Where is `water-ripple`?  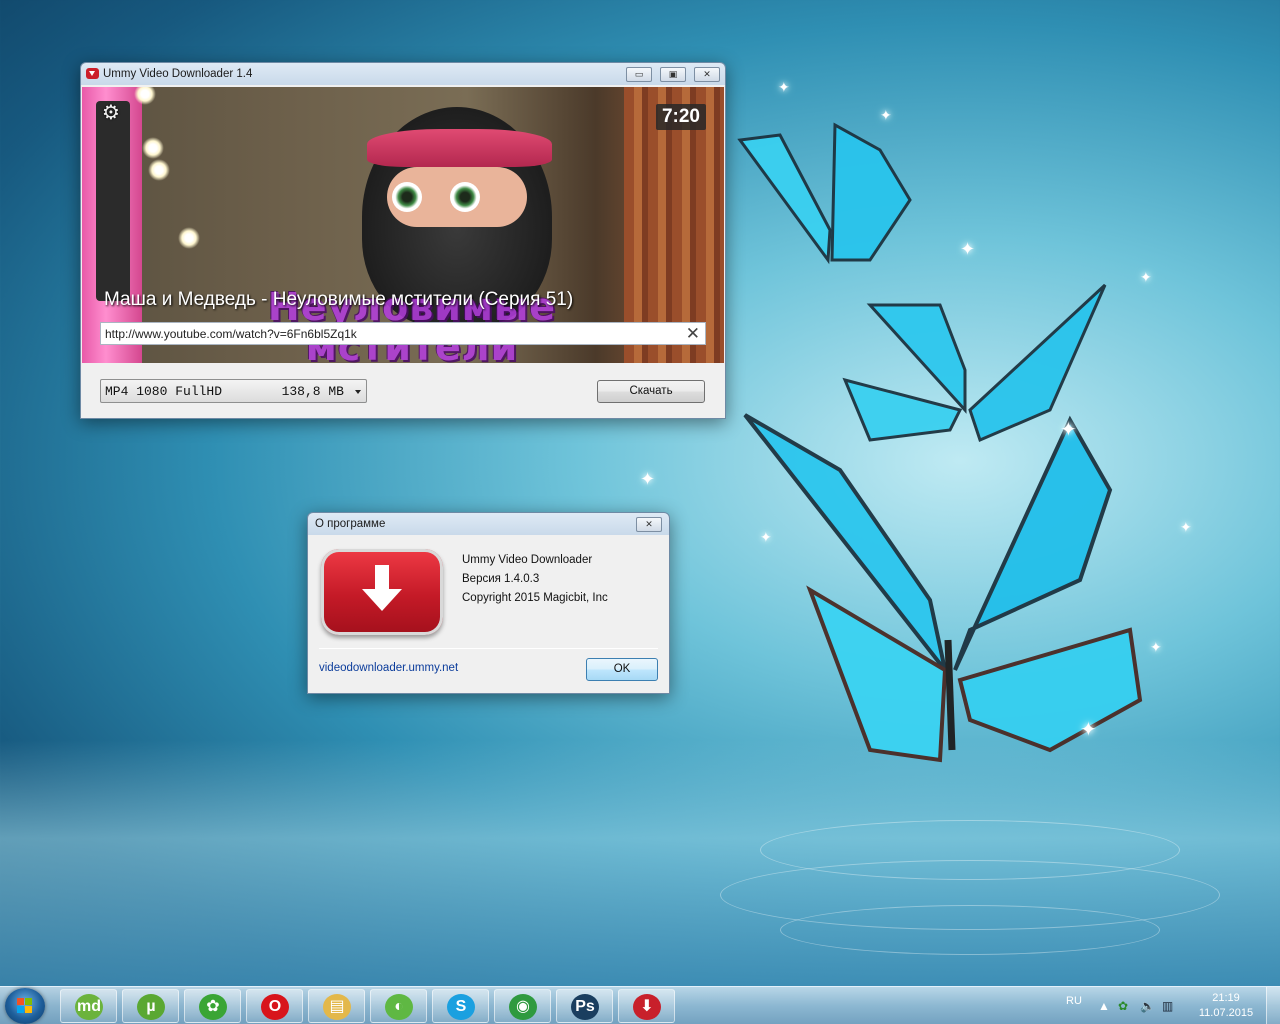
water-ripple is located at coordinates (970, 930).